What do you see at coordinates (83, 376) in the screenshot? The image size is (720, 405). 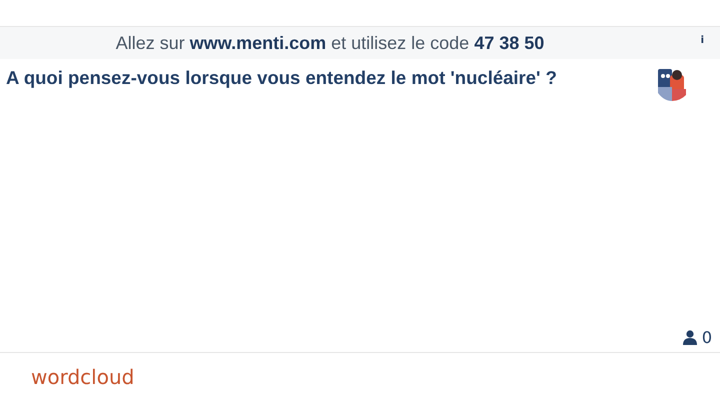 I see `slide-caption: wordcloud` at bounding box center [83, 376].